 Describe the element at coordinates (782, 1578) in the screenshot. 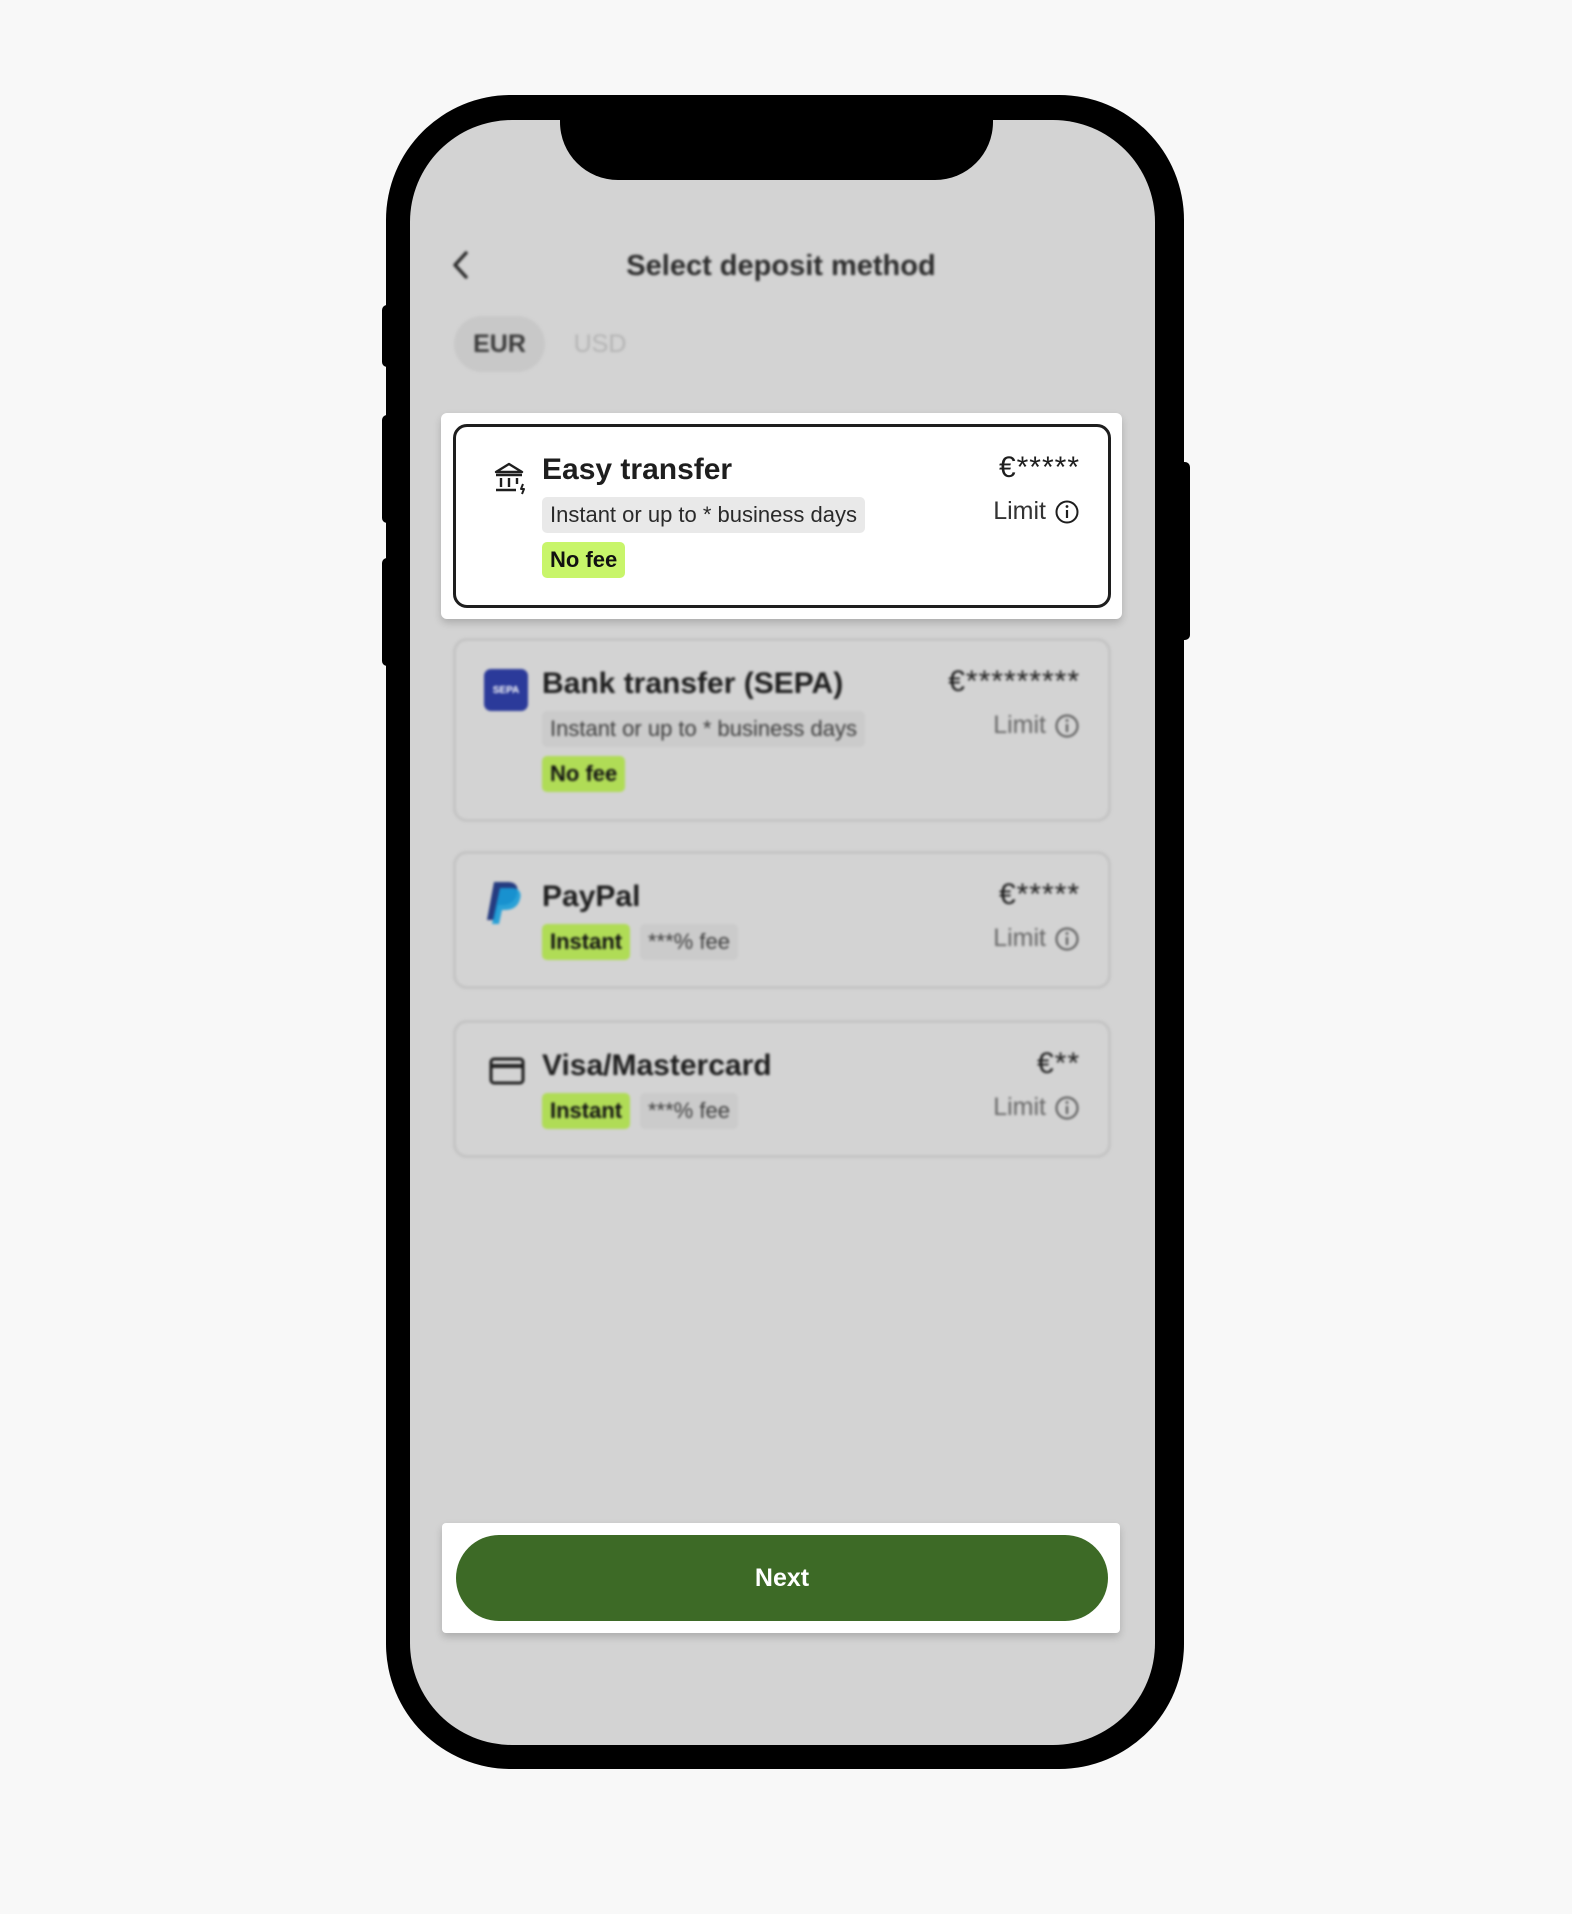

I see `next-button: Next` at that location.